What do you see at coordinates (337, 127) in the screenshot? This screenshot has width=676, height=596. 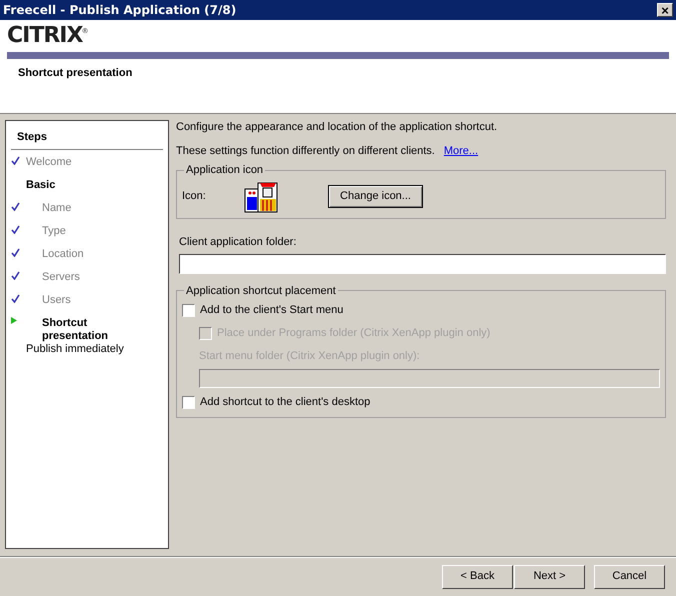 I see `intro-text: Configure the appearance and location of the application shortcut.` at bounding box center [337, 127].